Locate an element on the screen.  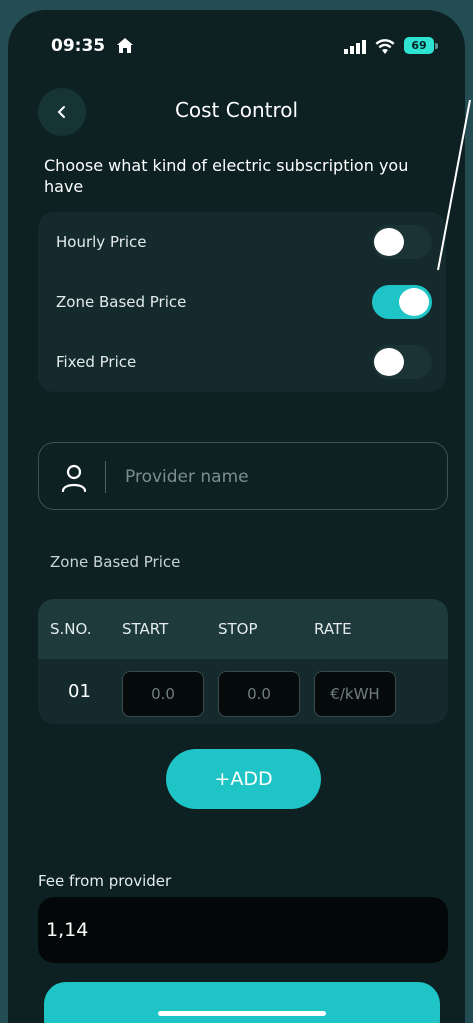
header-stop: STOP is located at coordinates (238, 629).